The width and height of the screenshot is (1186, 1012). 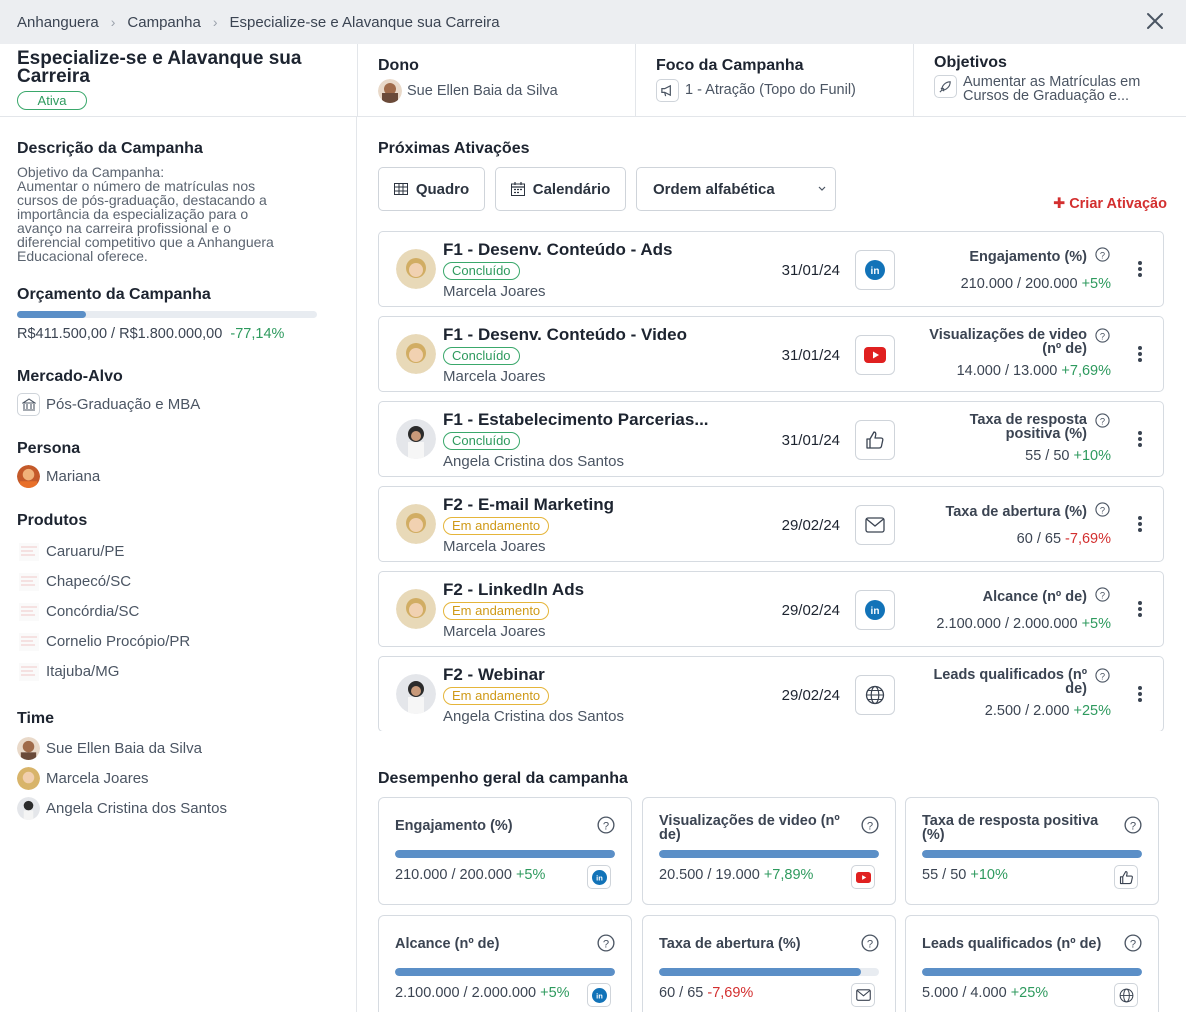 I want to click on team-member: Angela Cristina dos Santos, so click(x=122, y=808).